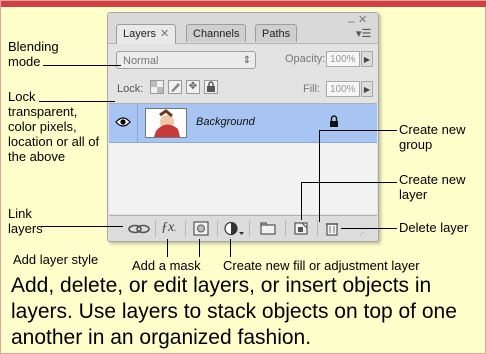 This screenshot has height=354, width=486. I want to click on lock-transparent-icon, so click(157, 87).